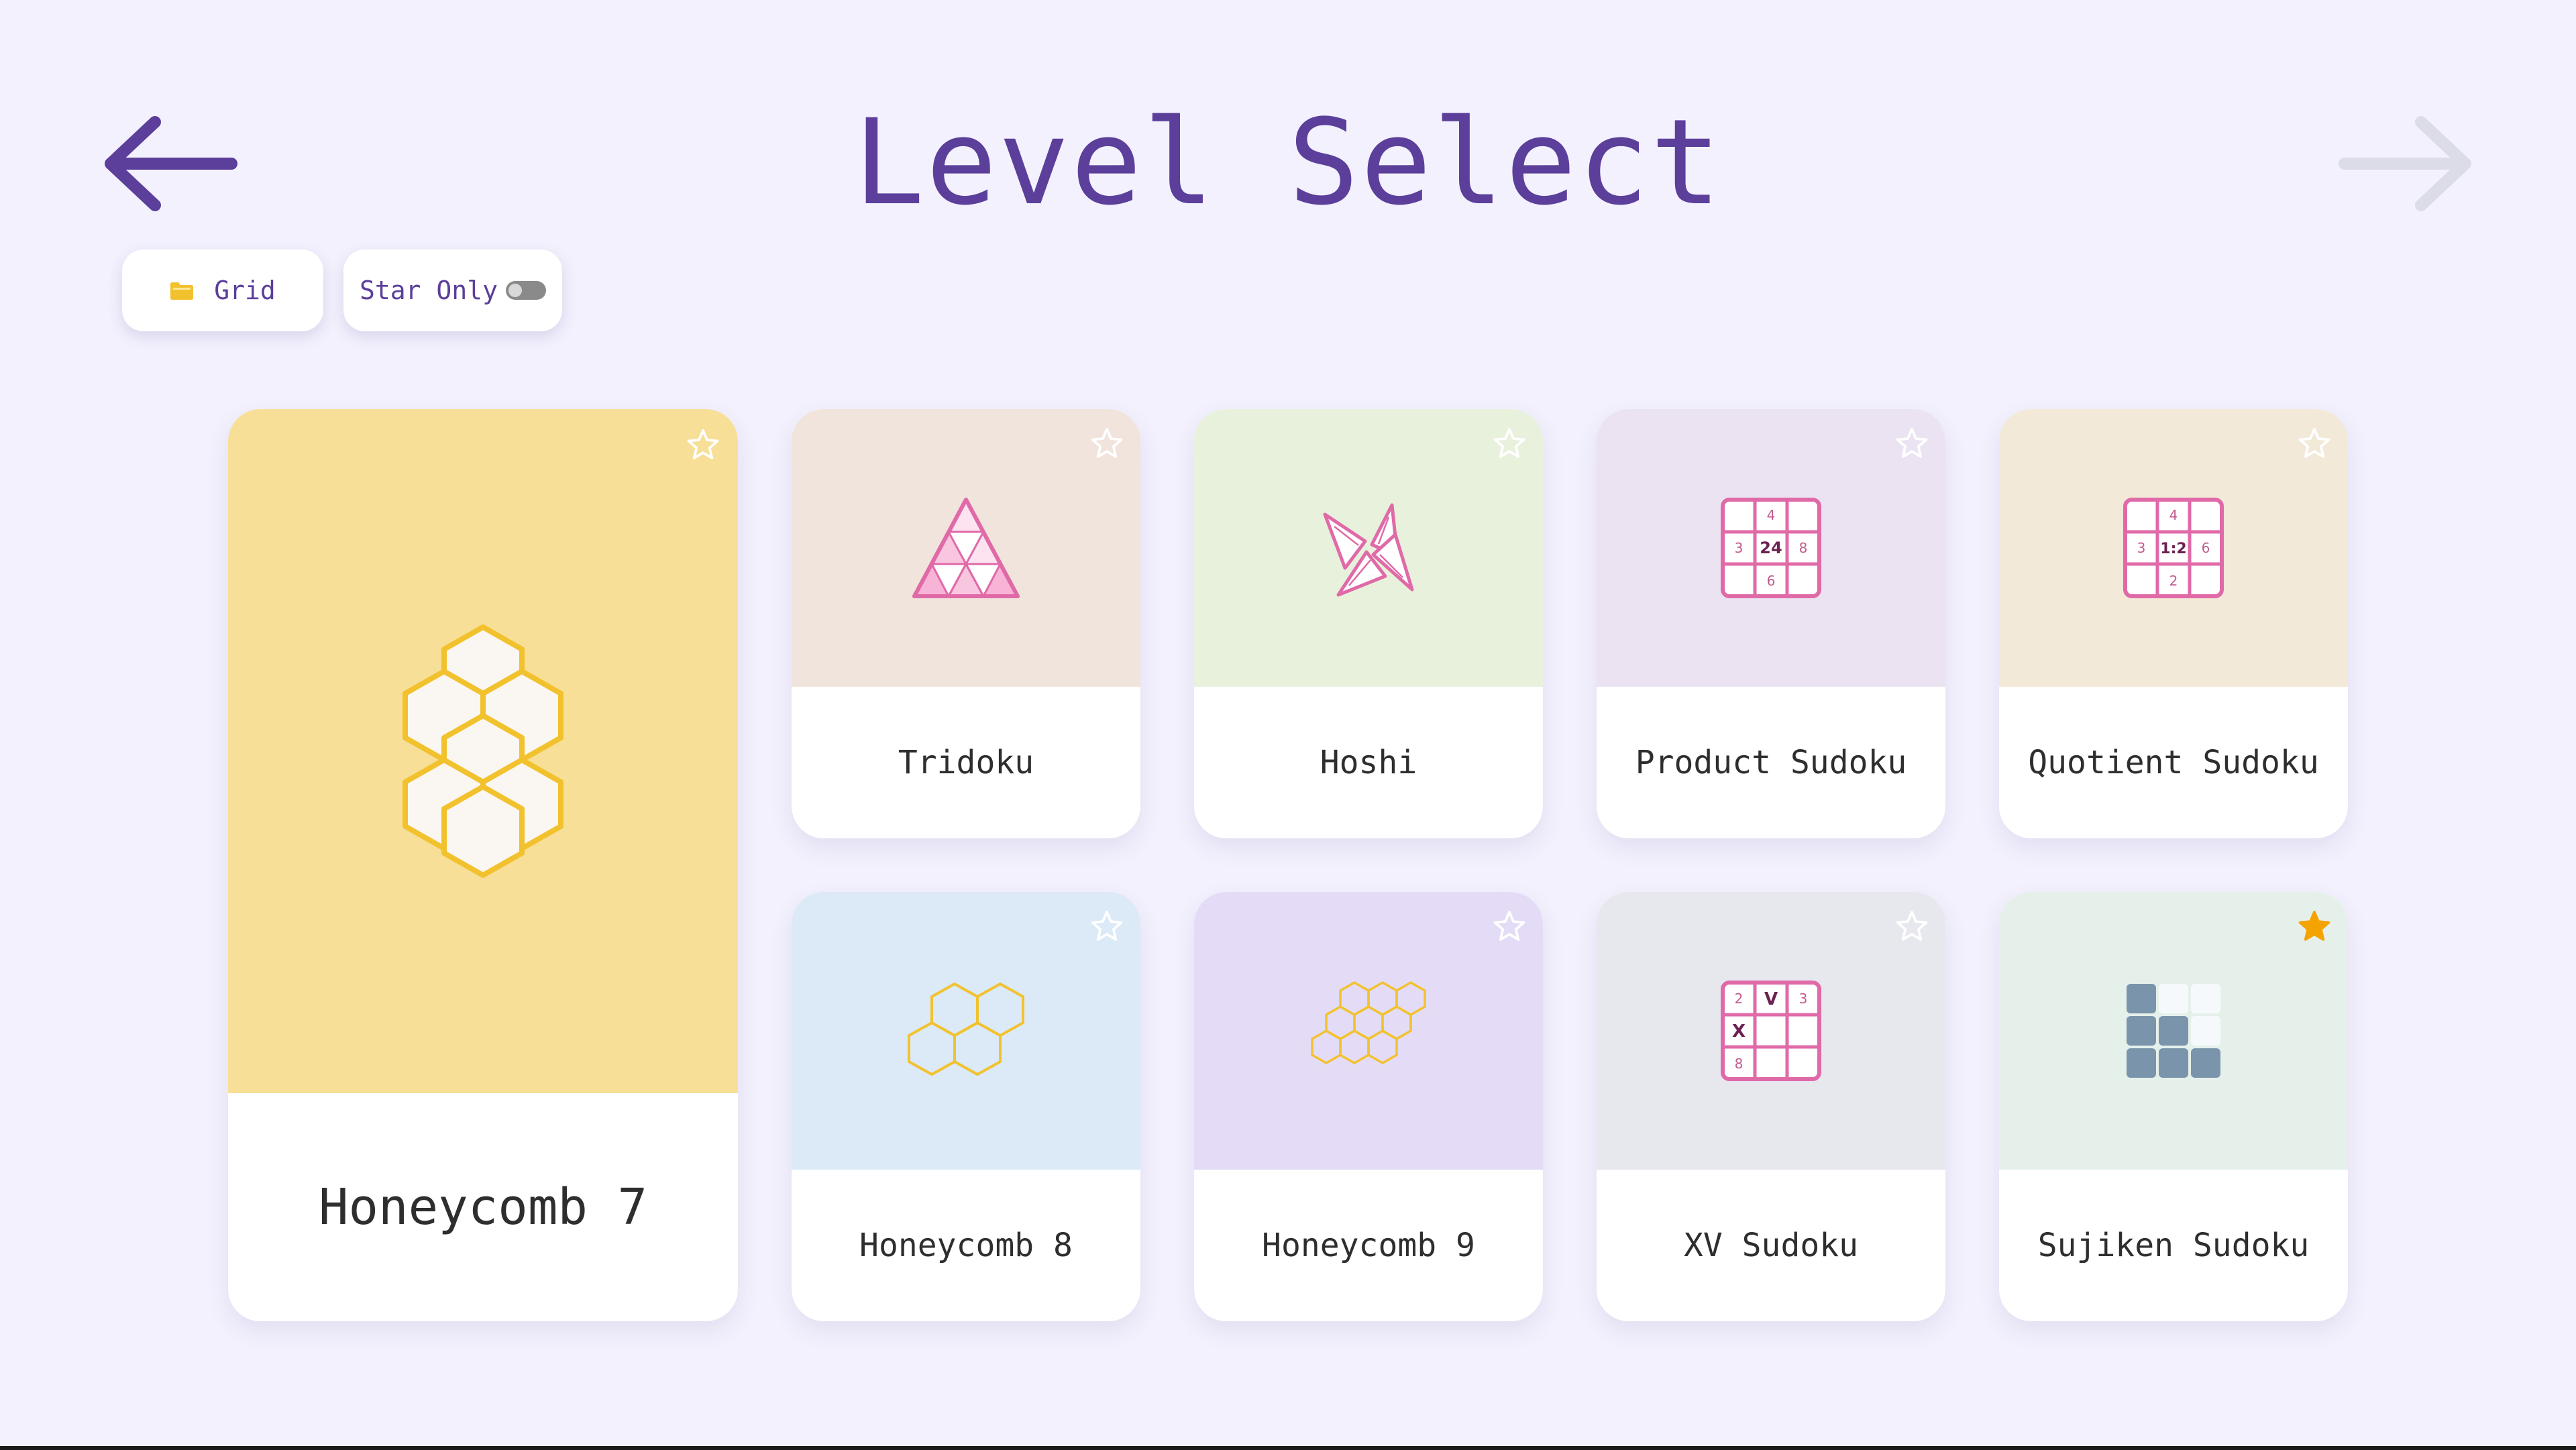  I want to click on folder-icon, so click(182, 290).